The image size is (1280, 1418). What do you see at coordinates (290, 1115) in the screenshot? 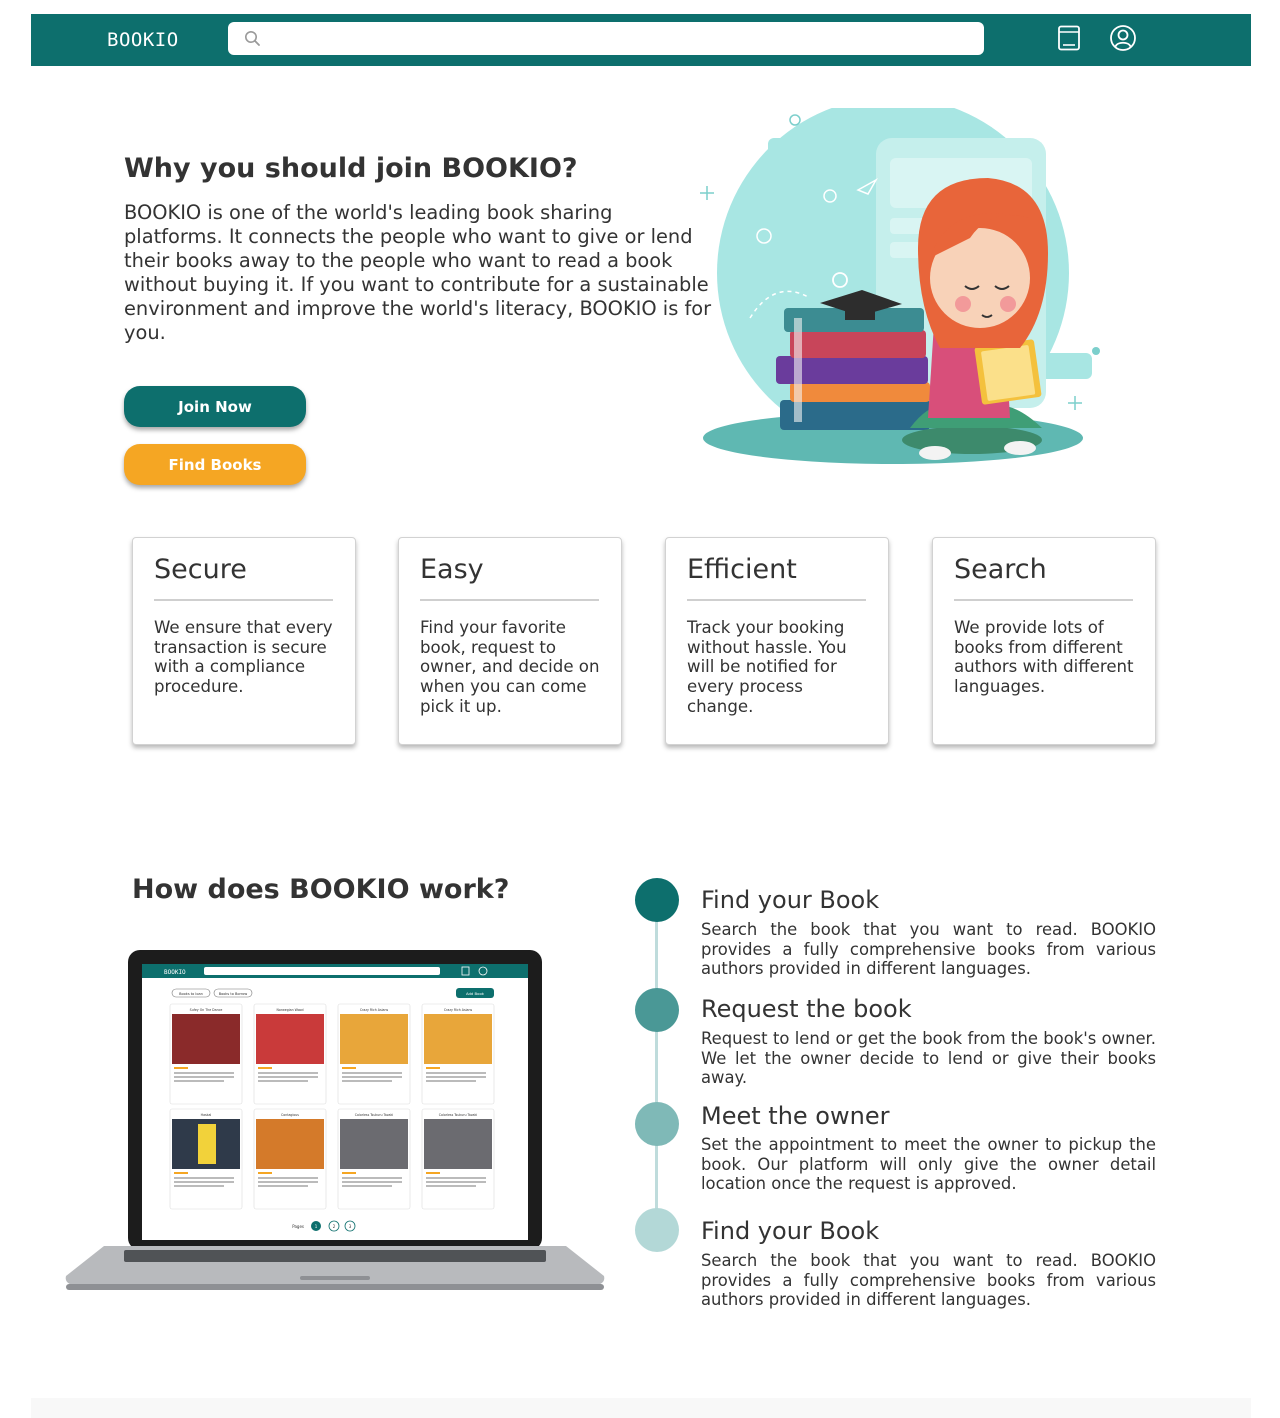
I see `screen-book-title: Contagious` at bounding box center [290, 1115].